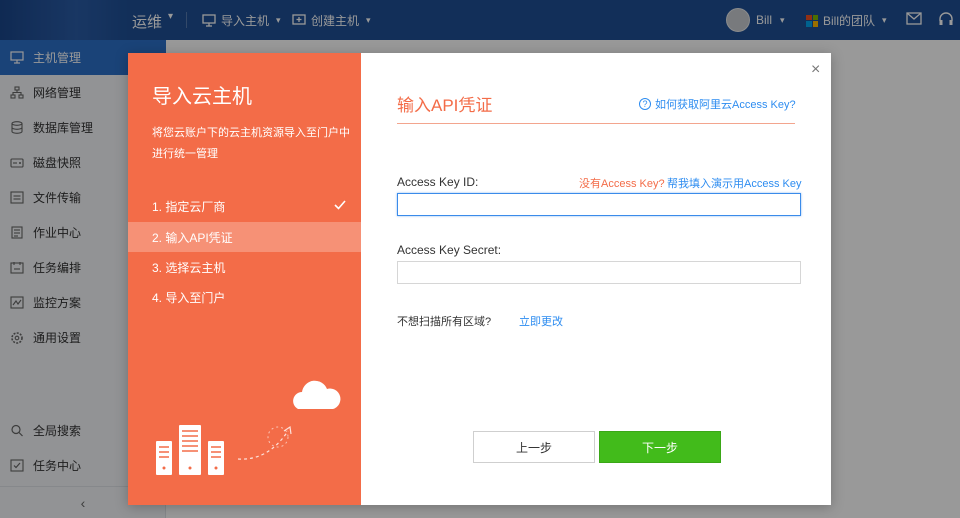 The image size is (960, 518). I want to click on fill-demo-key-link: 帮我填入演示用Access Key, so click(734, 183).